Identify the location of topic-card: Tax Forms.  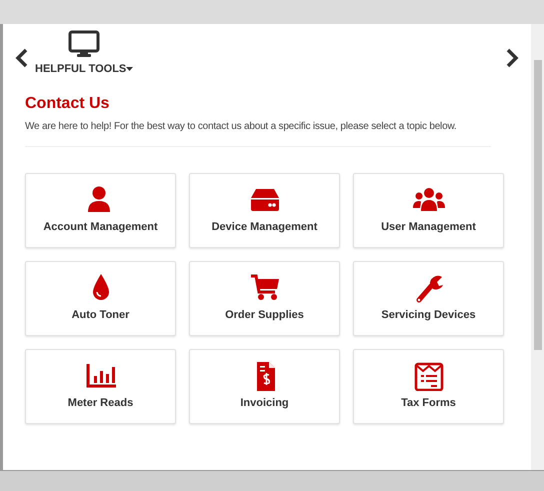
(428, 386).